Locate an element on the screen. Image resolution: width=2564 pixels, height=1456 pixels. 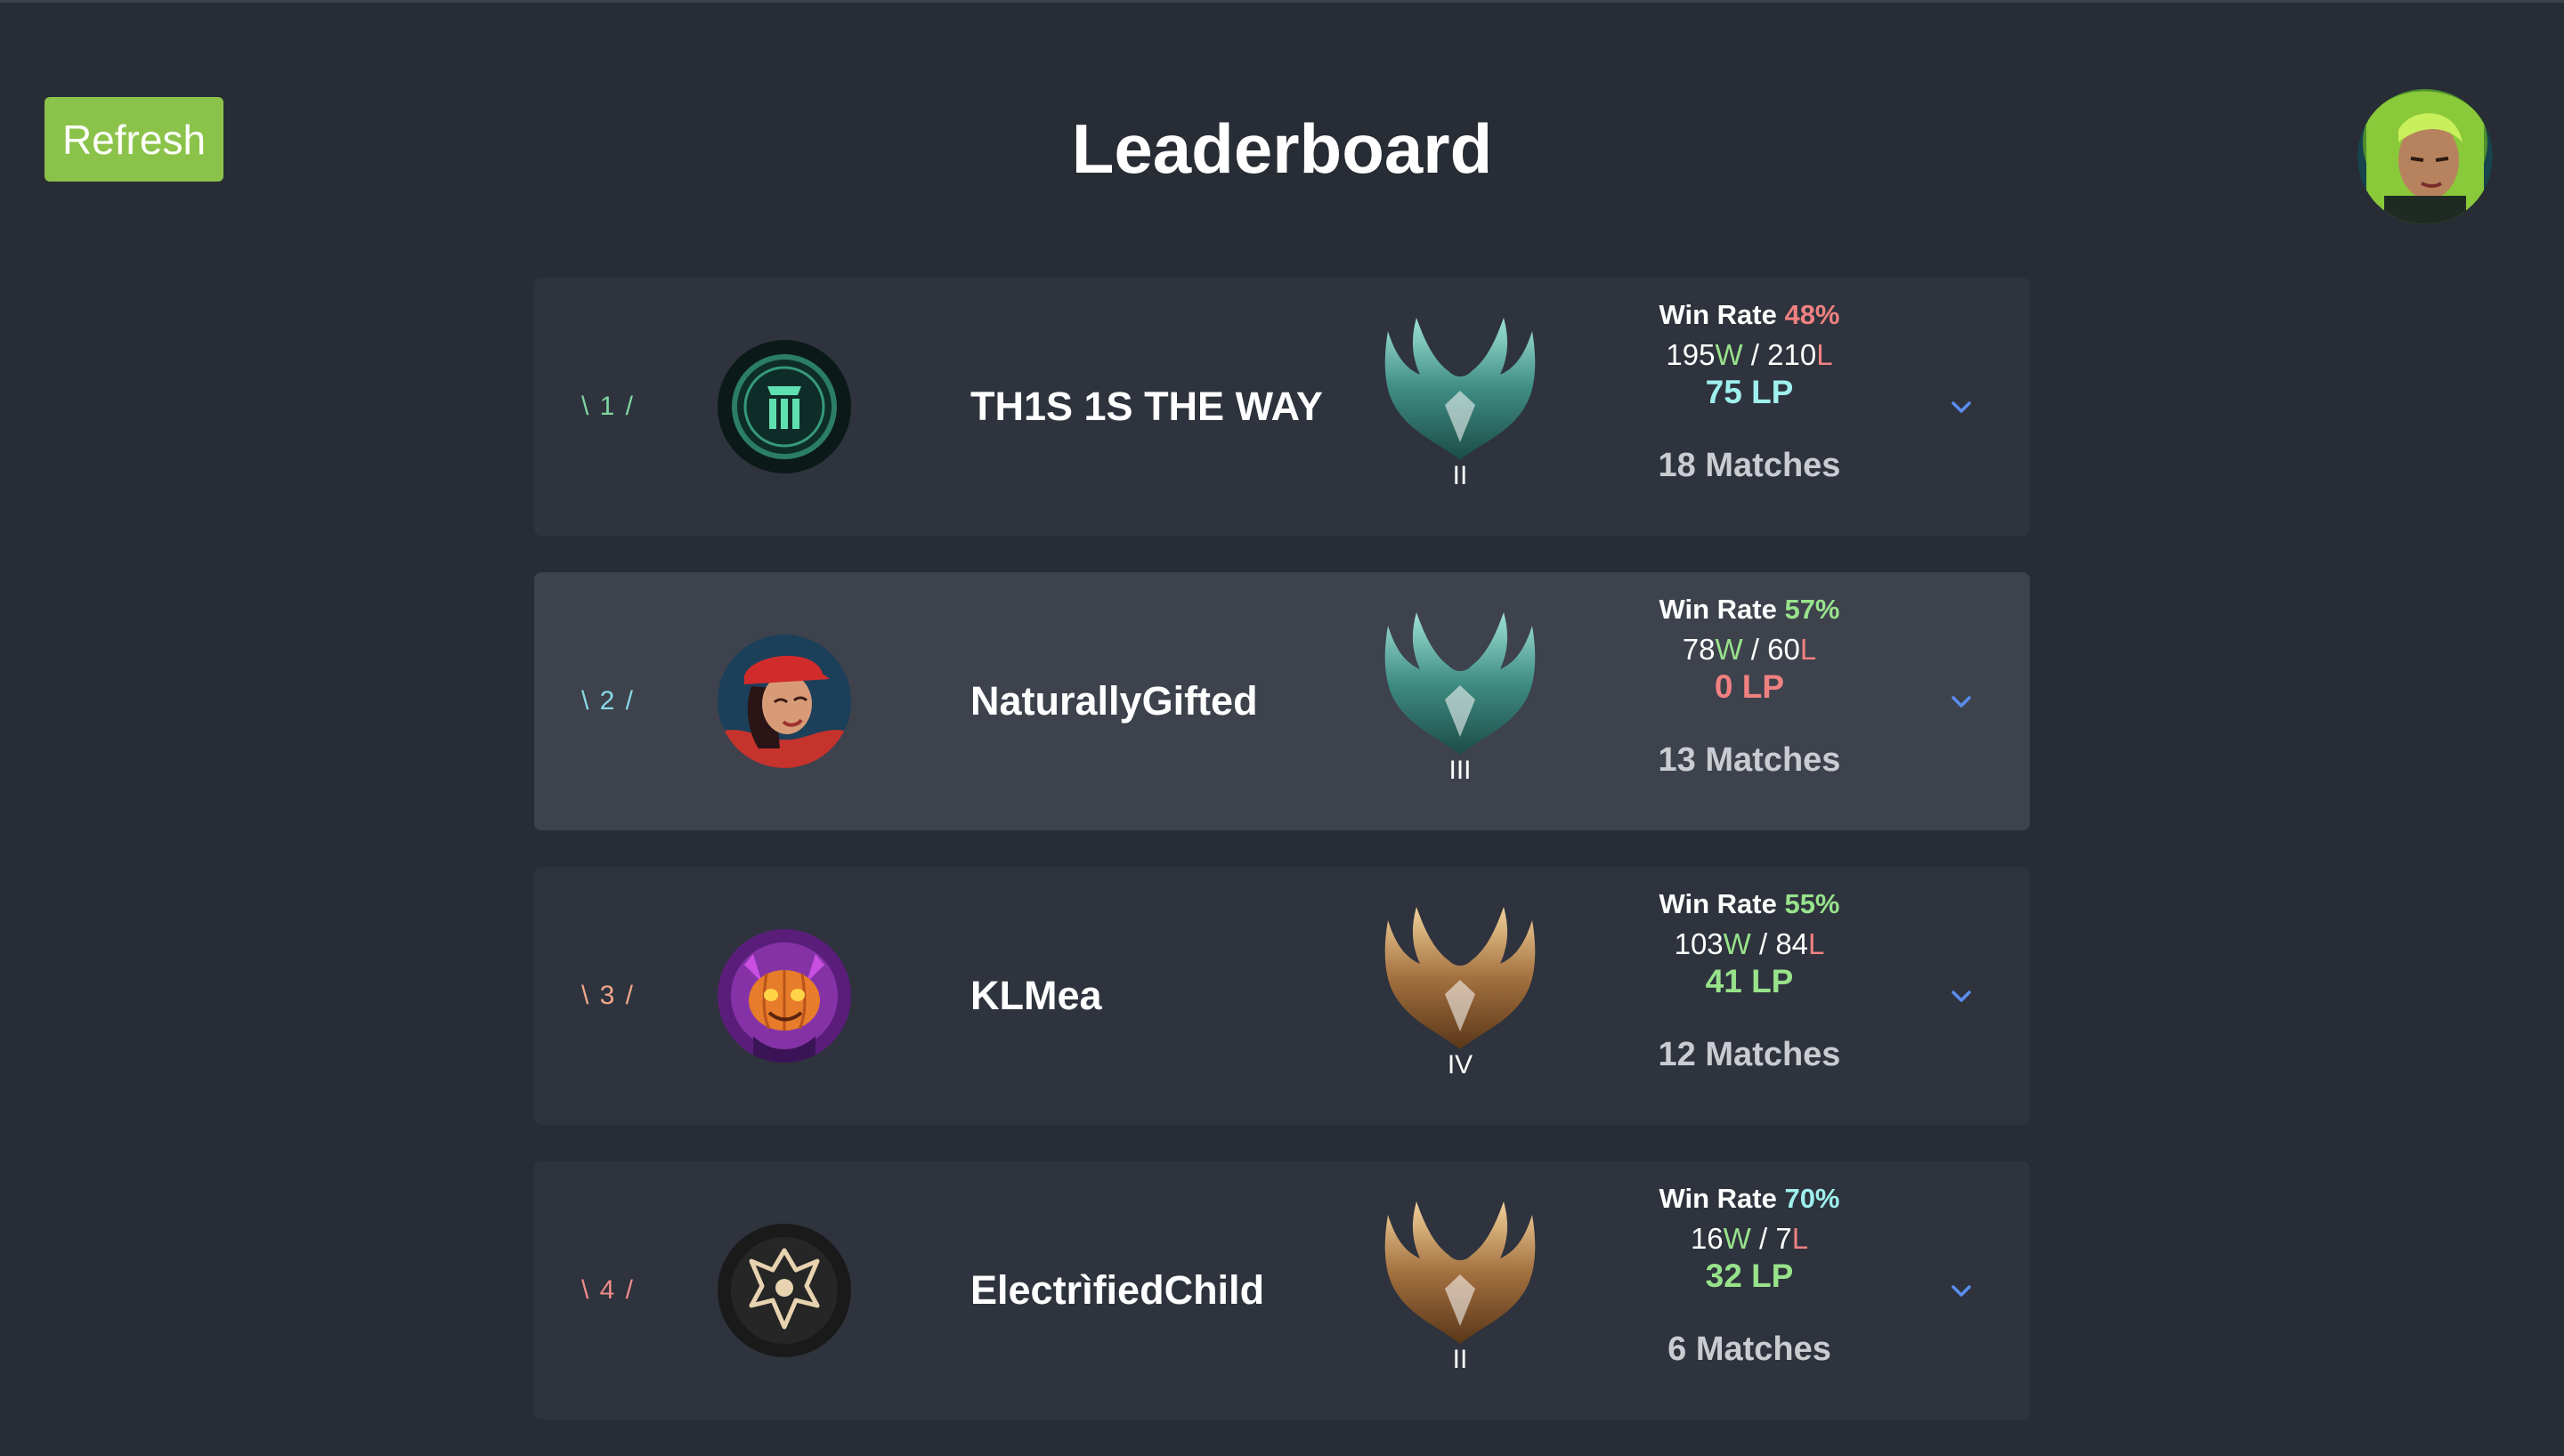
green-hair-champion-avatar-icon is located at coordinates (2425, 156).